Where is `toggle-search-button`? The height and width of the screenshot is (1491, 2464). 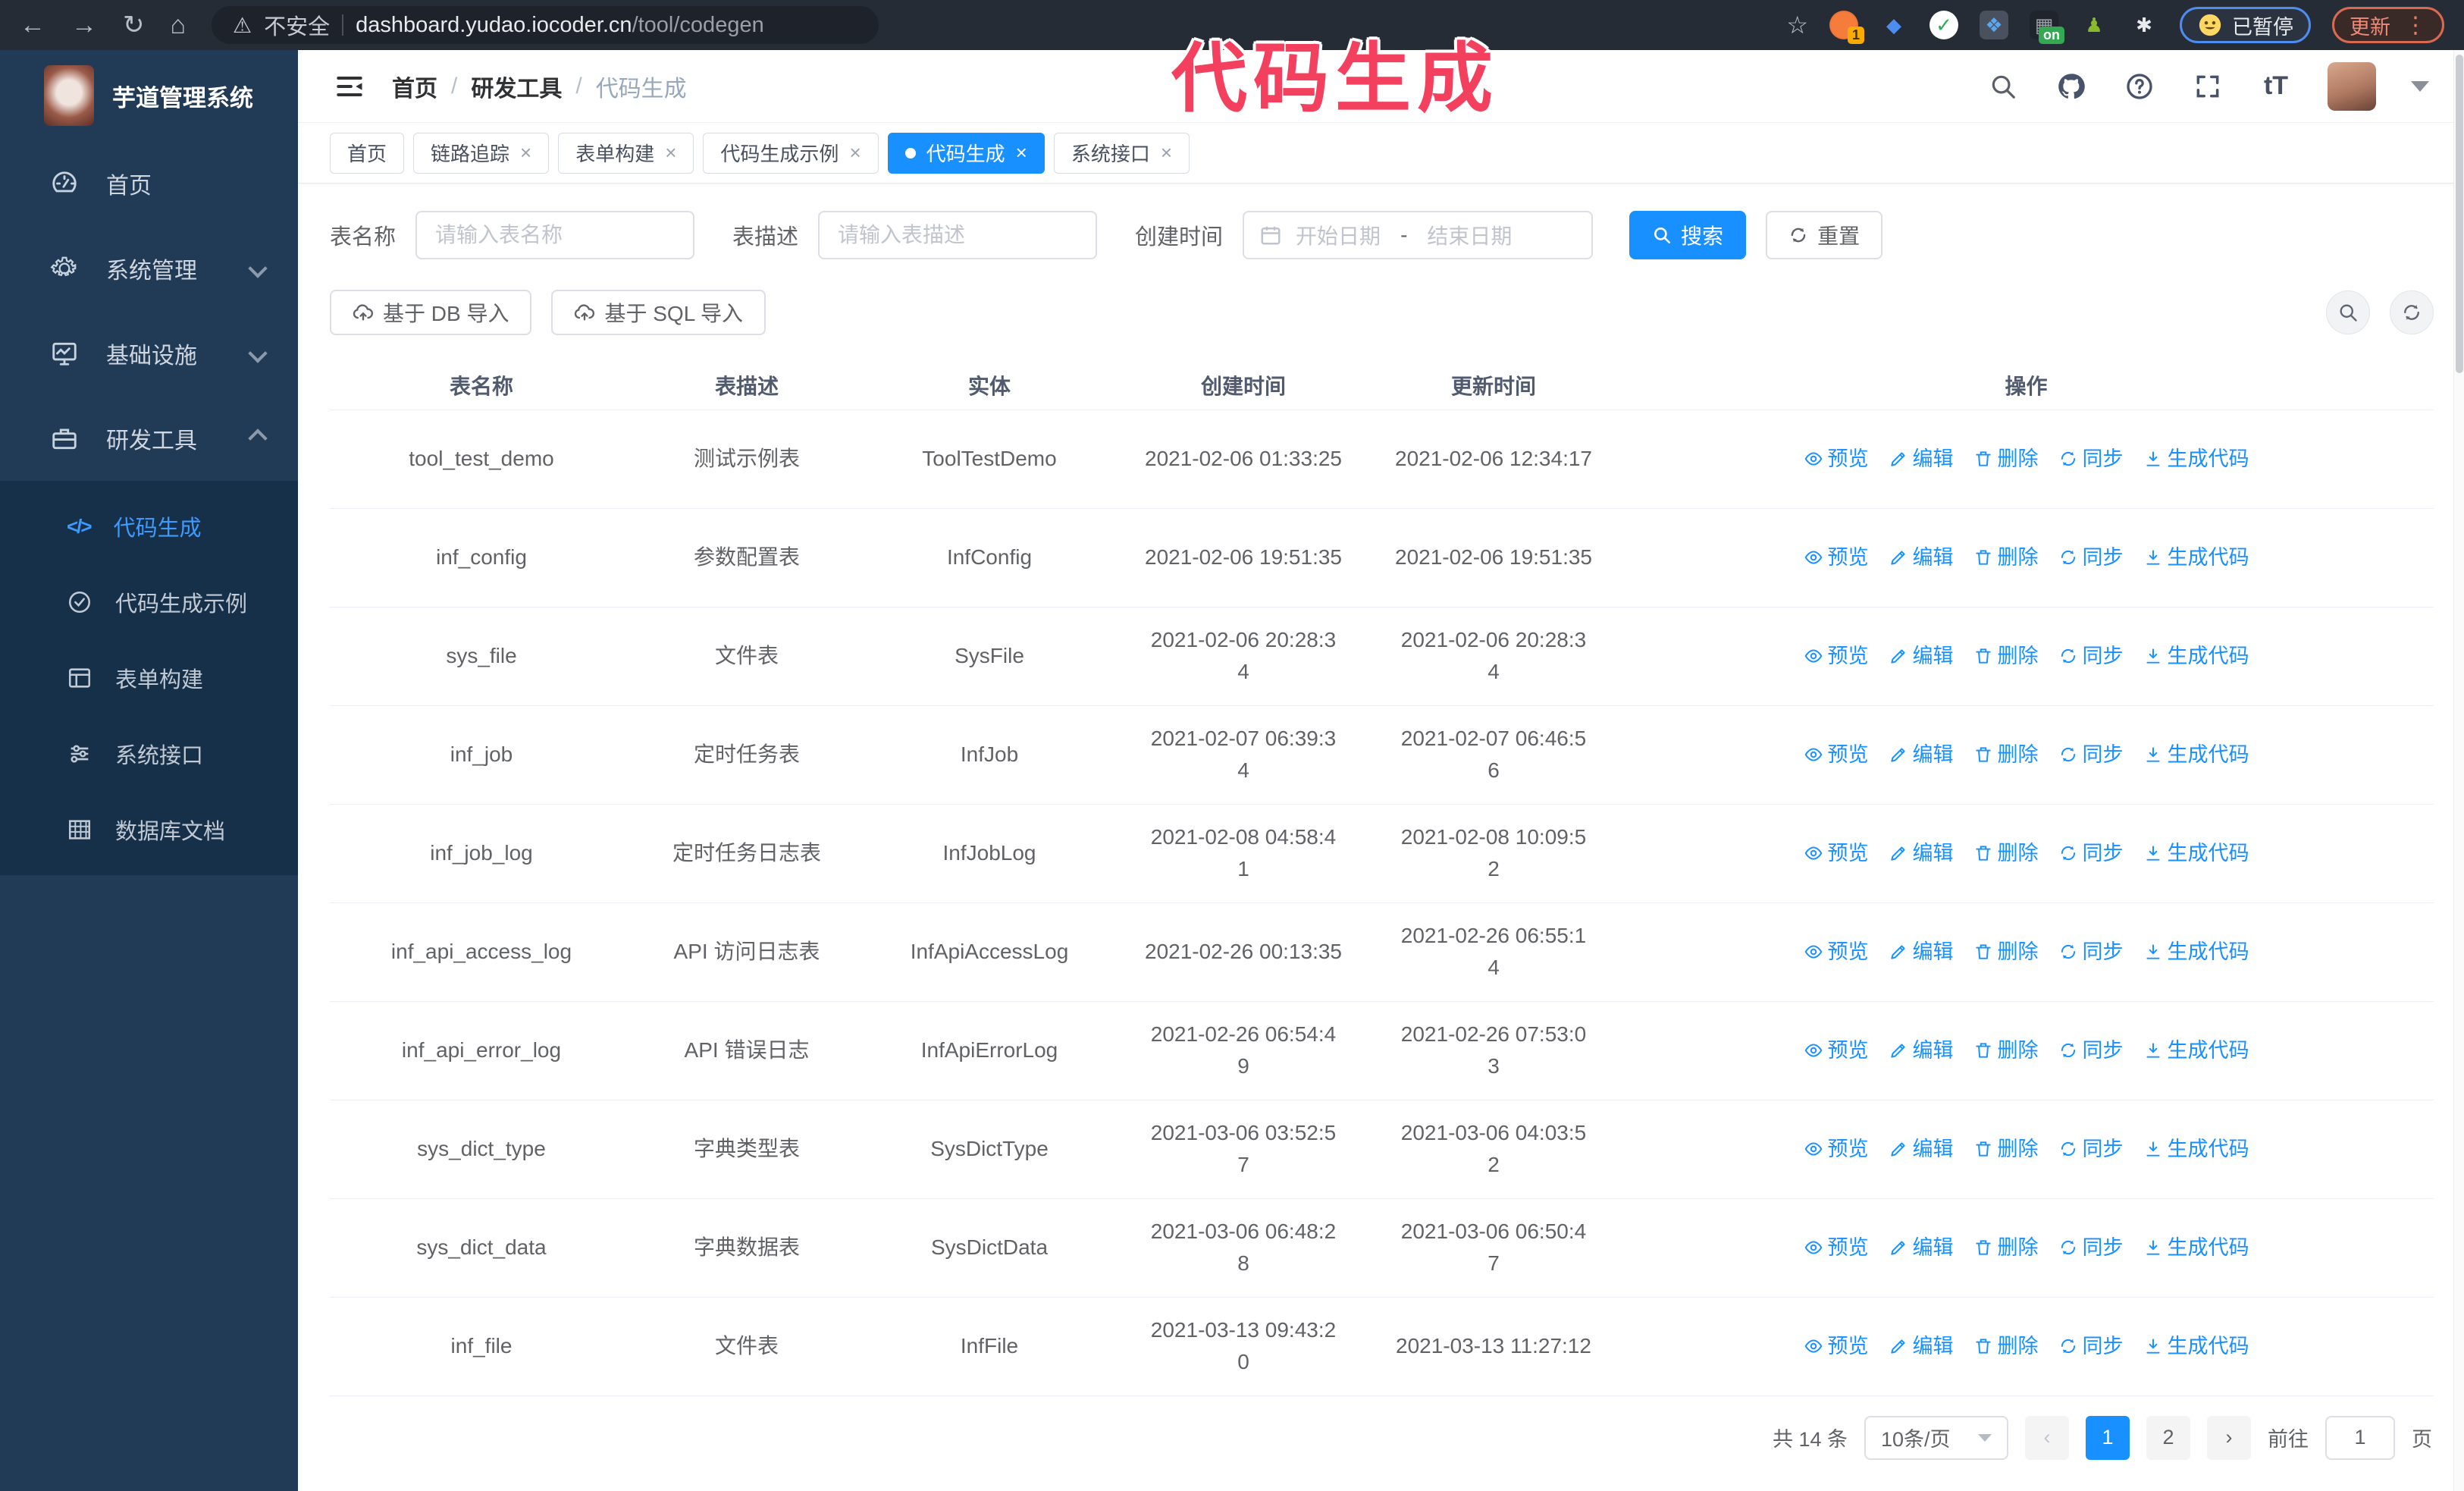
toggle-search-button is located at coordinates (2348, 312).